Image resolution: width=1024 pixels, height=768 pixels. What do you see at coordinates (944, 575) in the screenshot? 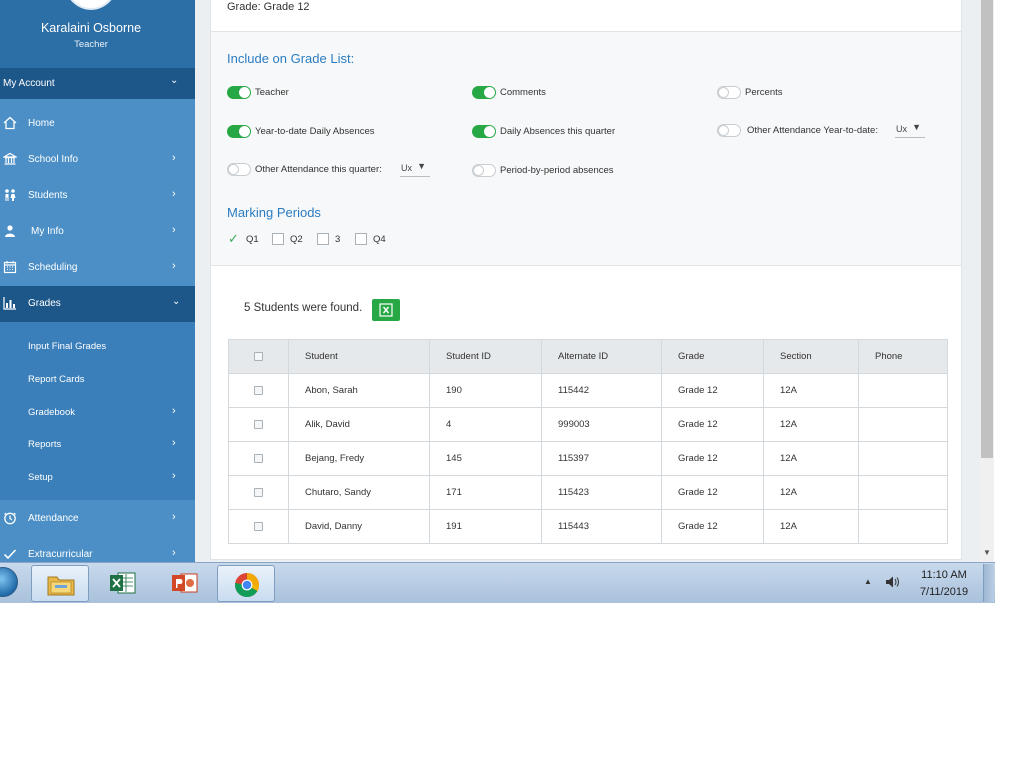
I see `clock-time: 11:10 AM` at bounding box center [944, 575].